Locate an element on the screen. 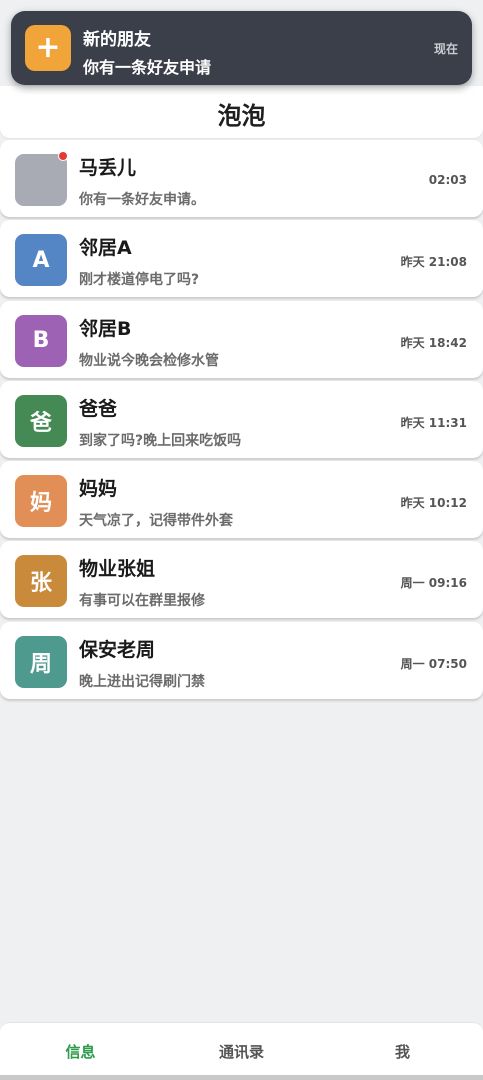 This screenshot has width=483, height=1080. tab-me: 我 is located at coordinates (402, 1051).